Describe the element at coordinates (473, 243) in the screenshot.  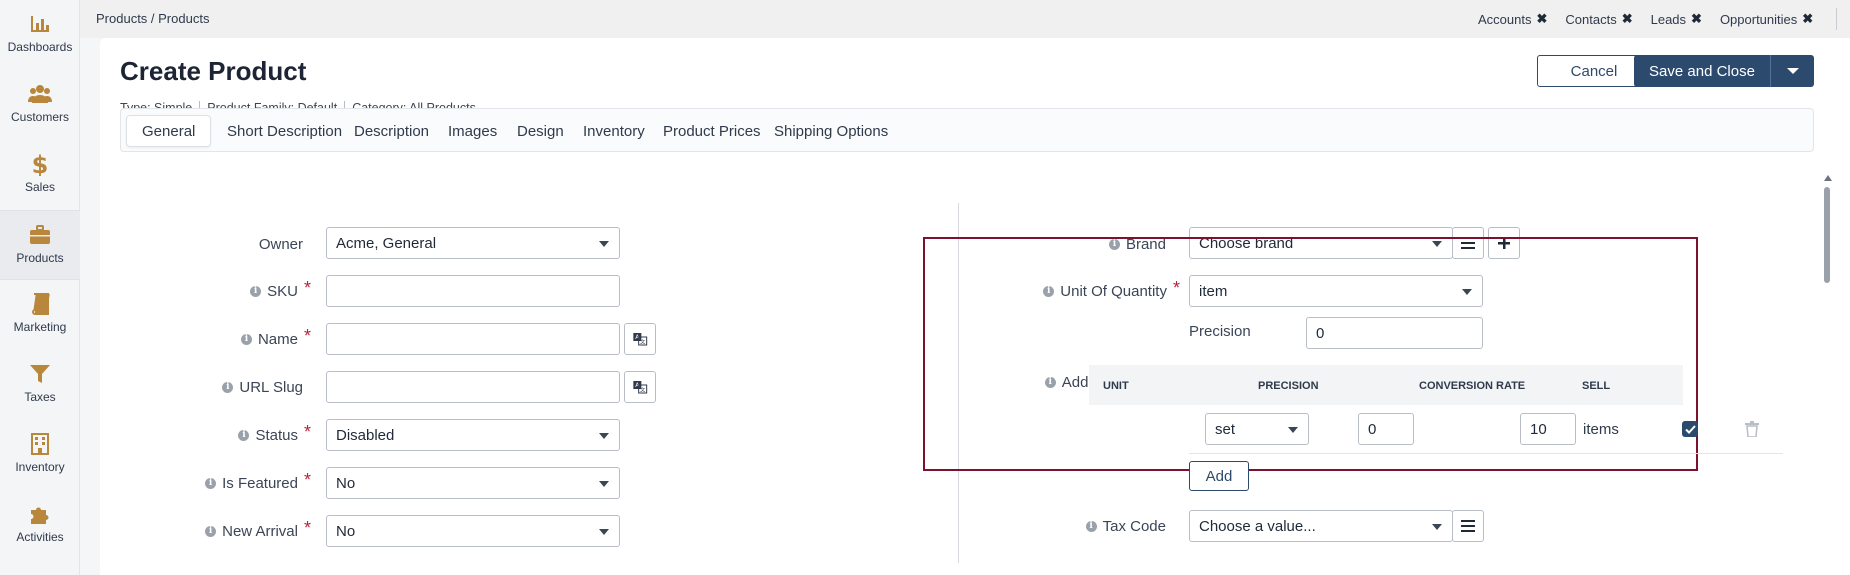
I see `owner-select: Acme, General` at that location.